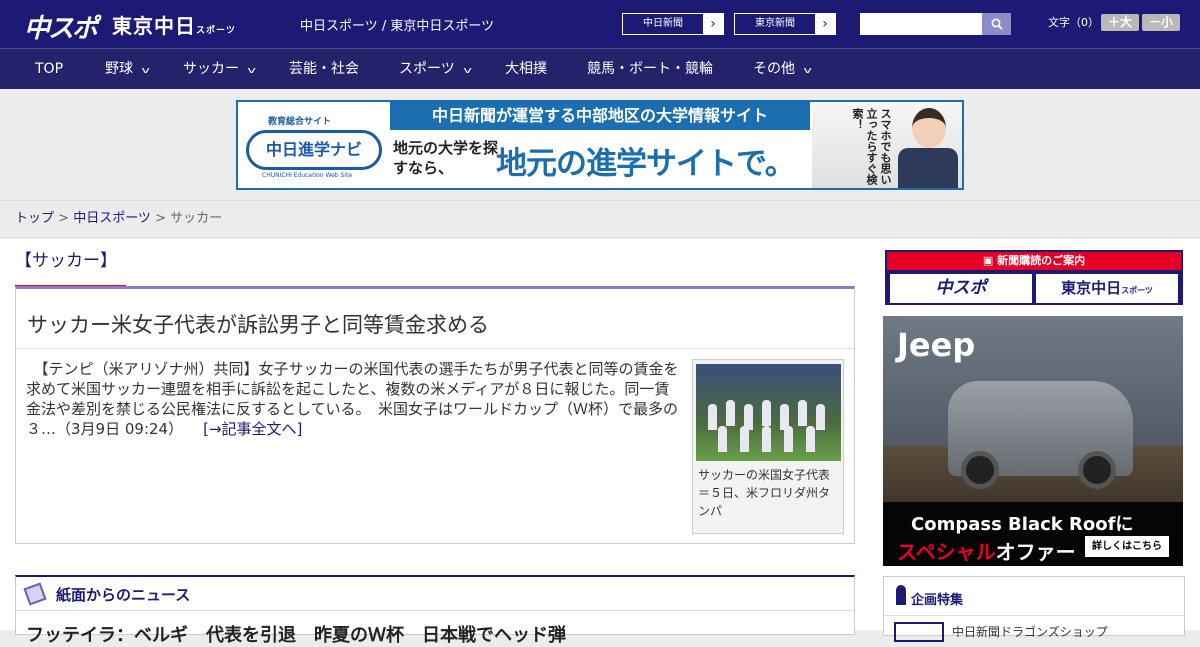 The image size is (1200, 647). Describe the element at coordinates (216, 31) in the screenshot. I see `tokyo-chunichi-logo-suffix: スポーツ` at that location.